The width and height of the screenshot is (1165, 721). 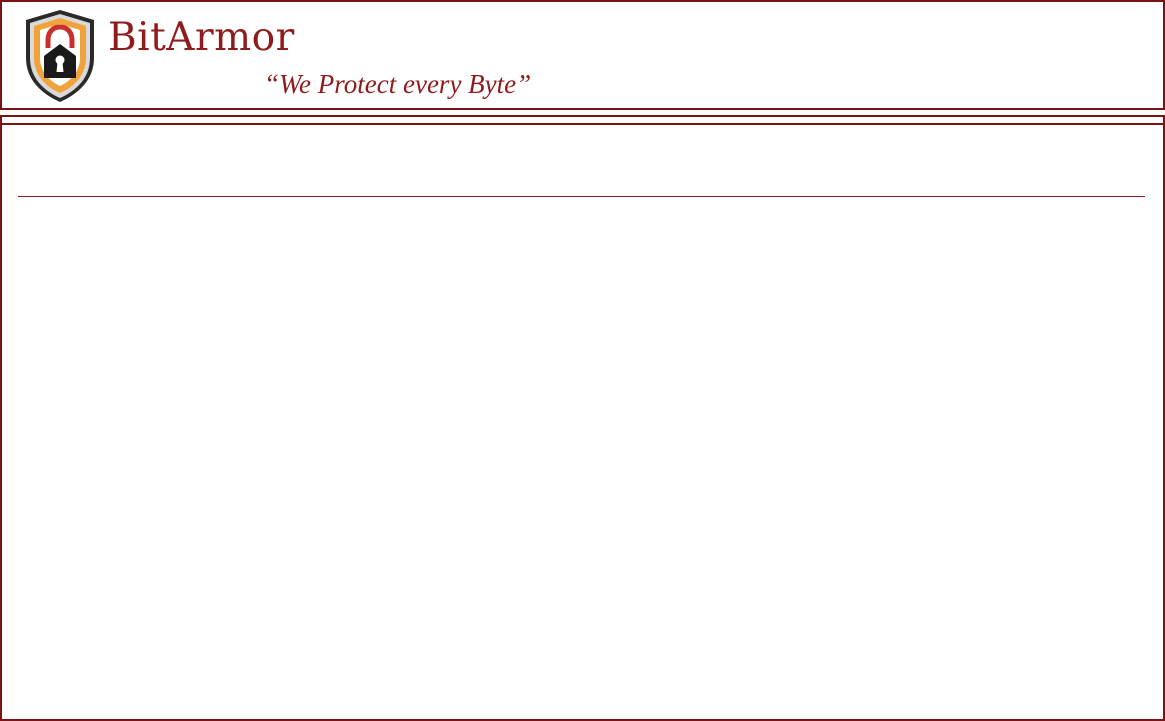 What do you see at coordinates (201, 37) in the screenshot?
I see `brand-name: BitArmor` at bounding box center [201, 37].